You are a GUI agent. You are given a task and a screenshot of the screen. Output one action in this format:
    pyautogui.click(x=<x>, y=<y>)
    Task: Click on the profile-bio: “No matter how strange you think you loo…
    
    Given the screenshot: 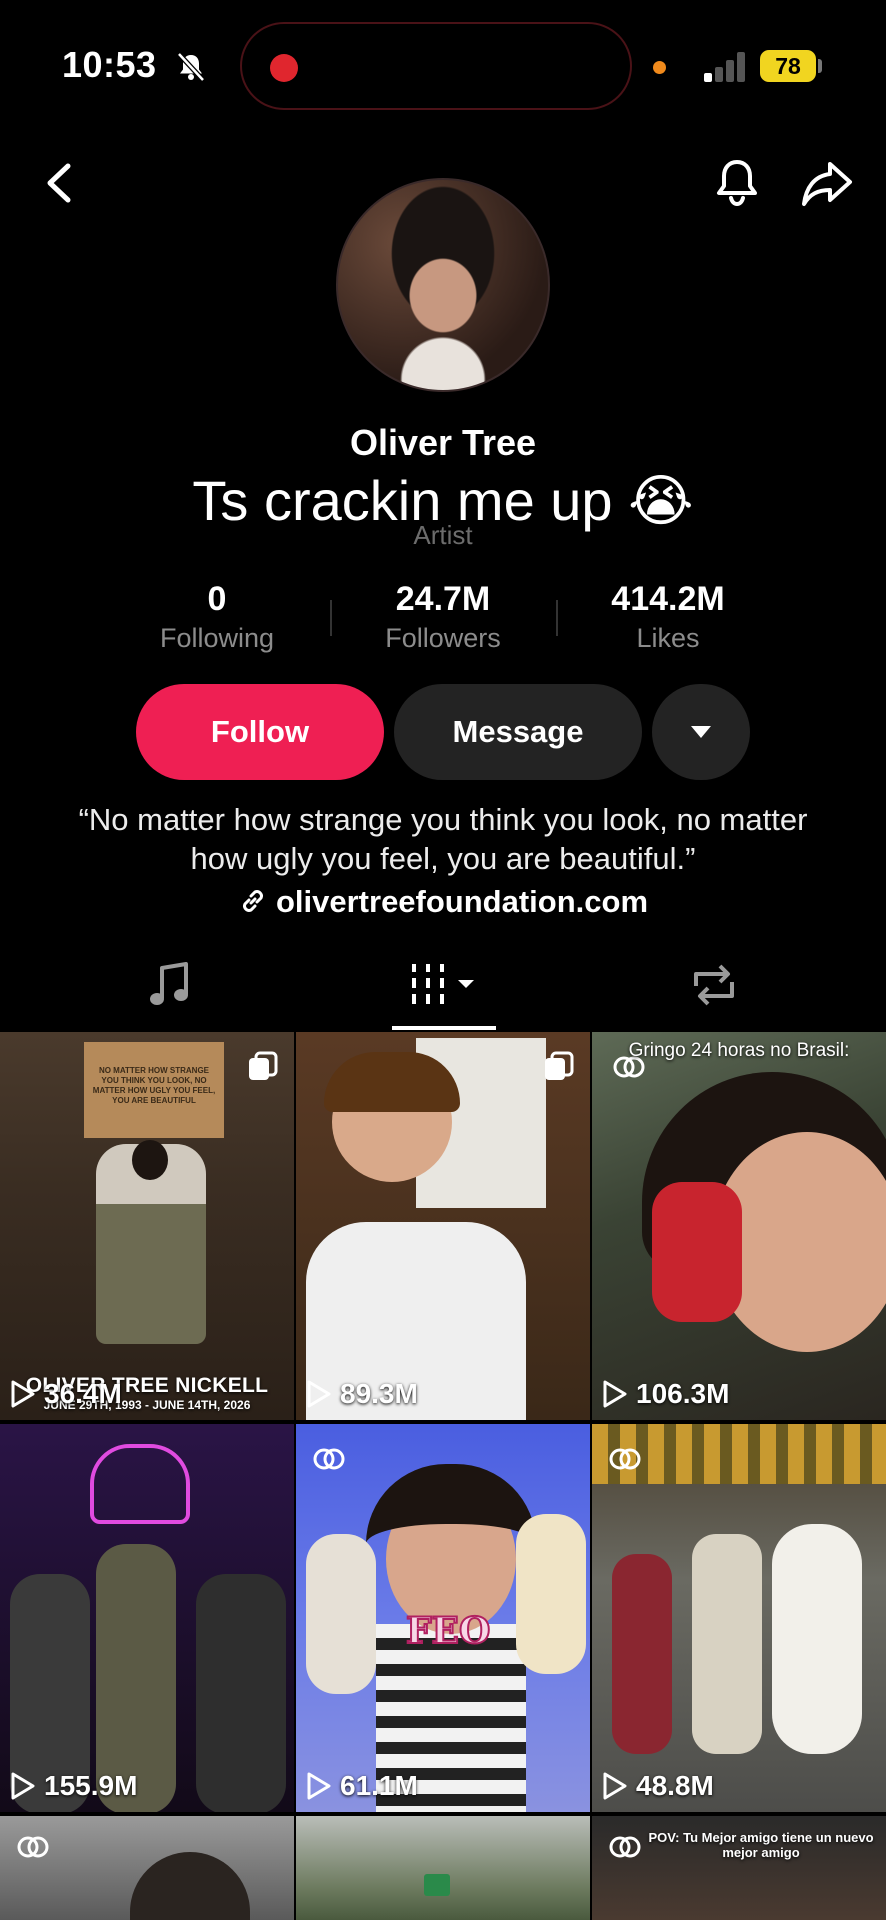 What is the action you would take?
    pyautogui.click(x=443, y=839)
    